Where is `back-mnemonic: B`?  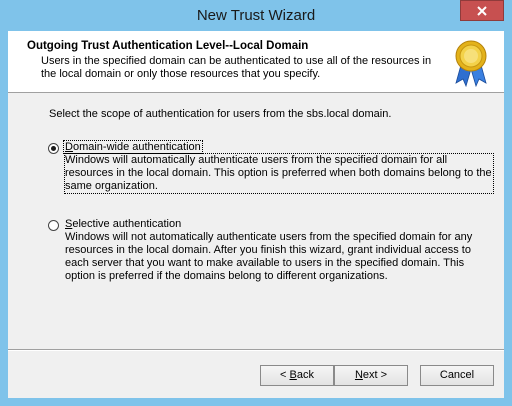
back-mnemonic: B is located at coordinates (293, 375).